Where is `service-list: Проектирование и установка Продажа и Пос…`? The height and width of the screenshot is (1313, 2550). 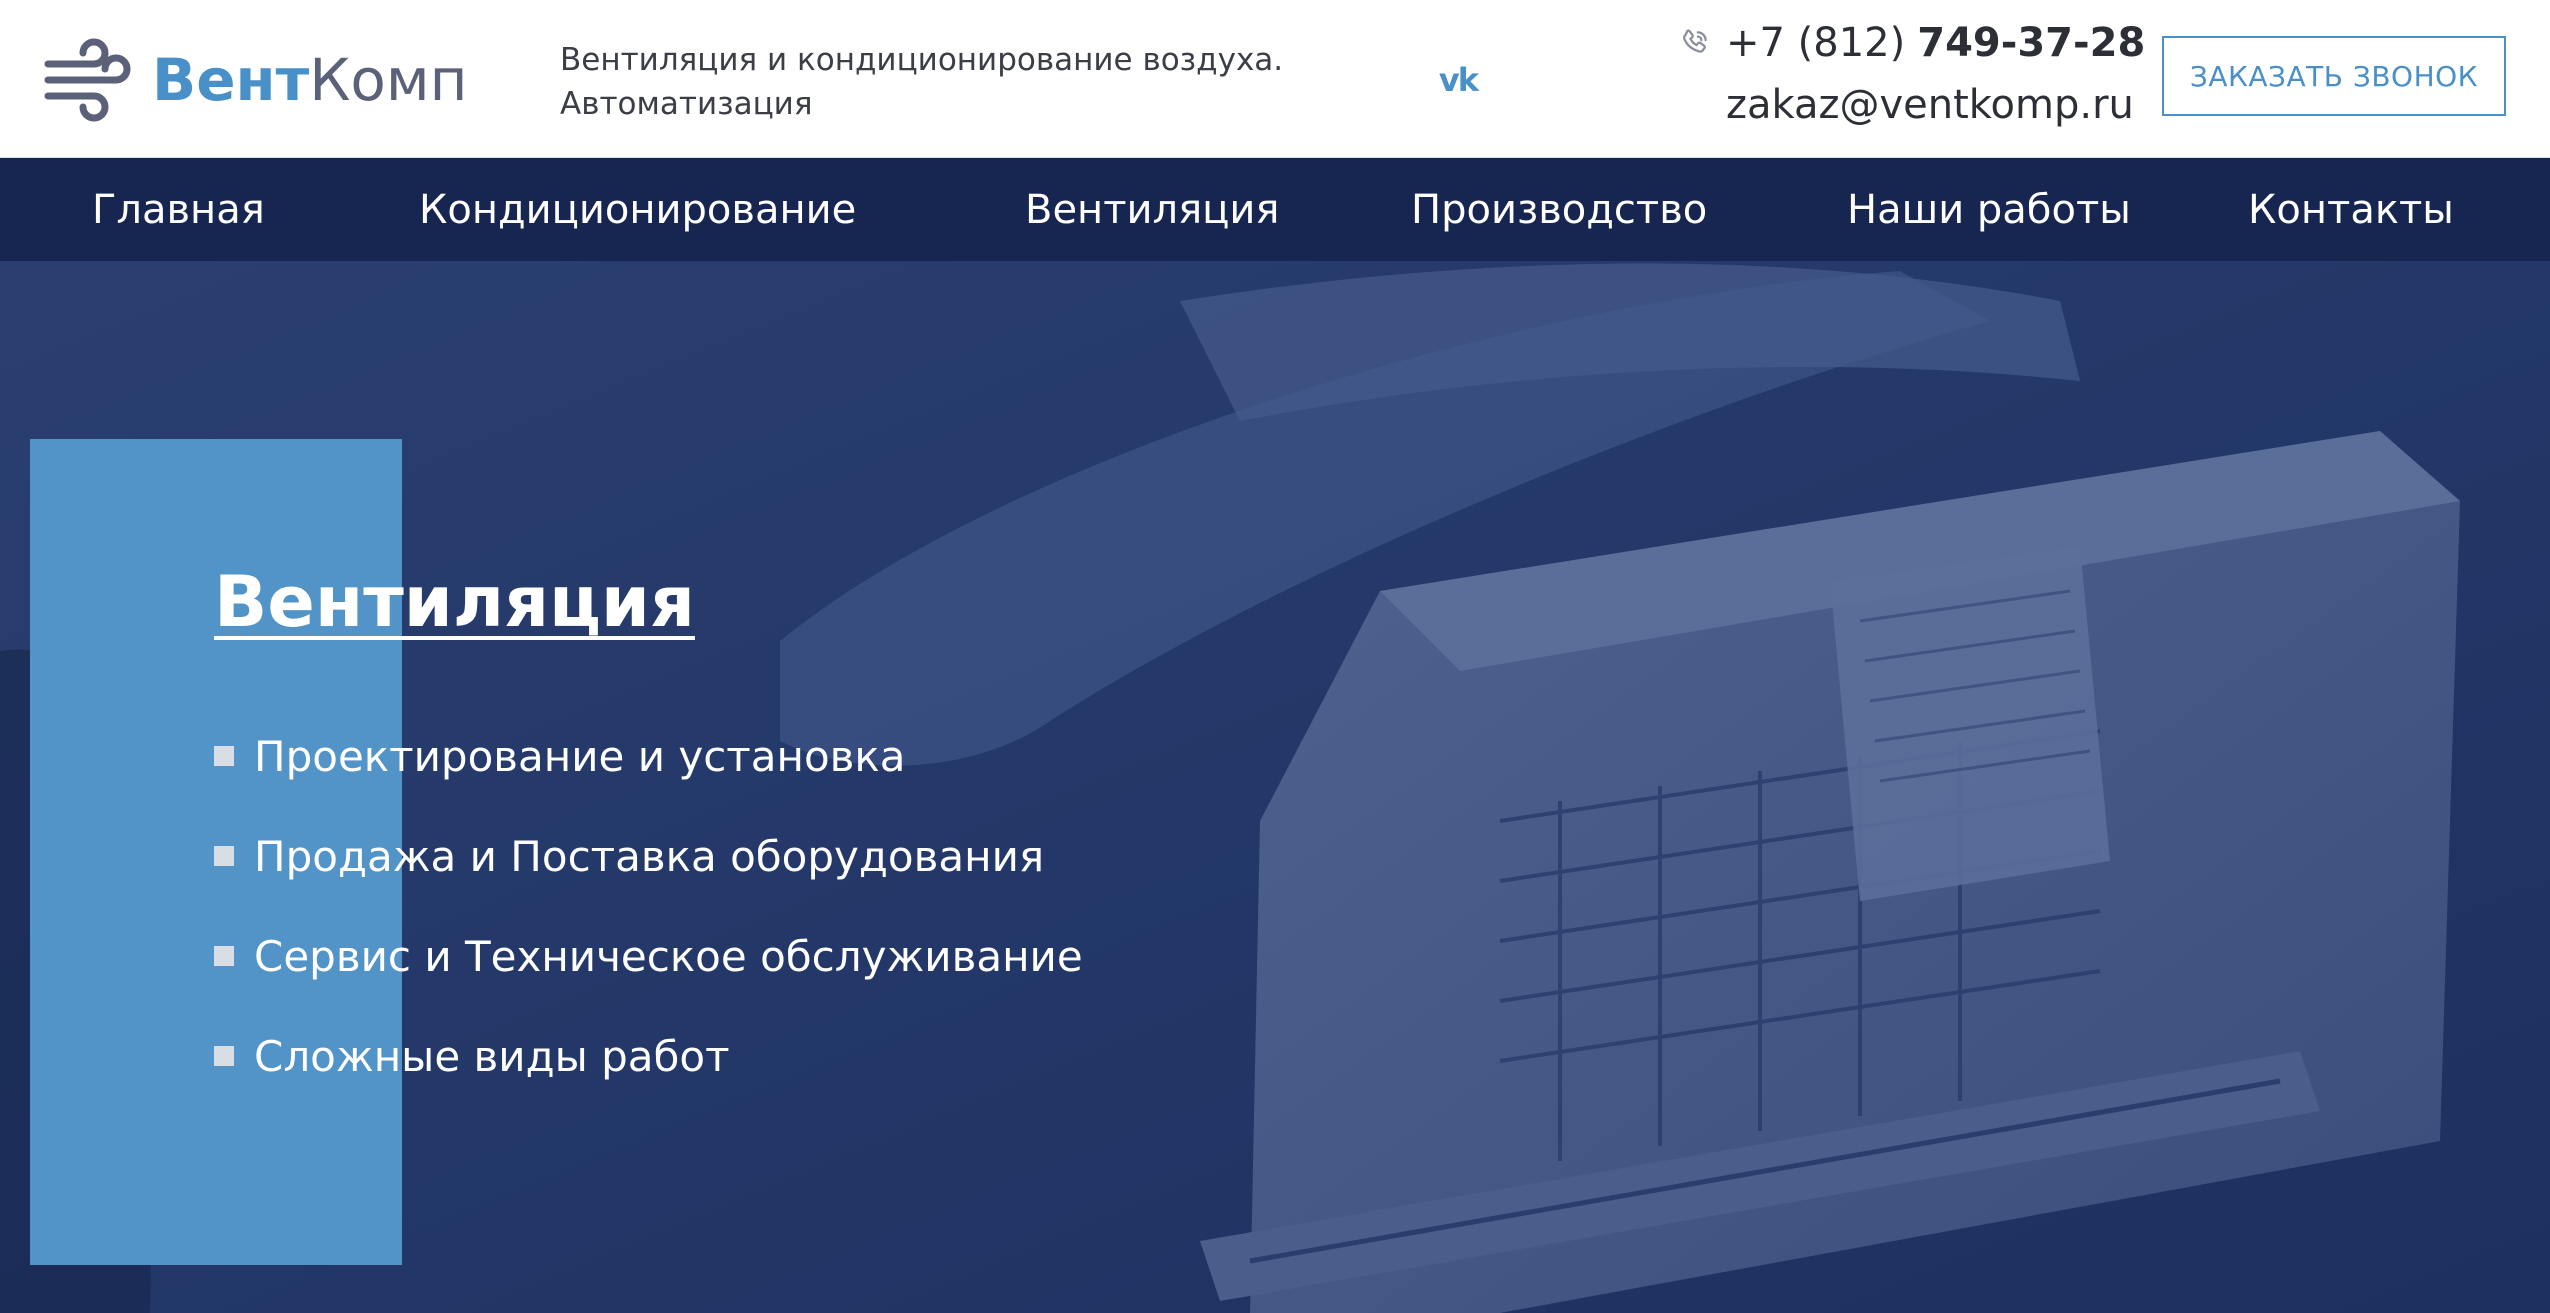 service-list: Проектирование и установка Продажа и Пос… is located at coordinates (648, 906).